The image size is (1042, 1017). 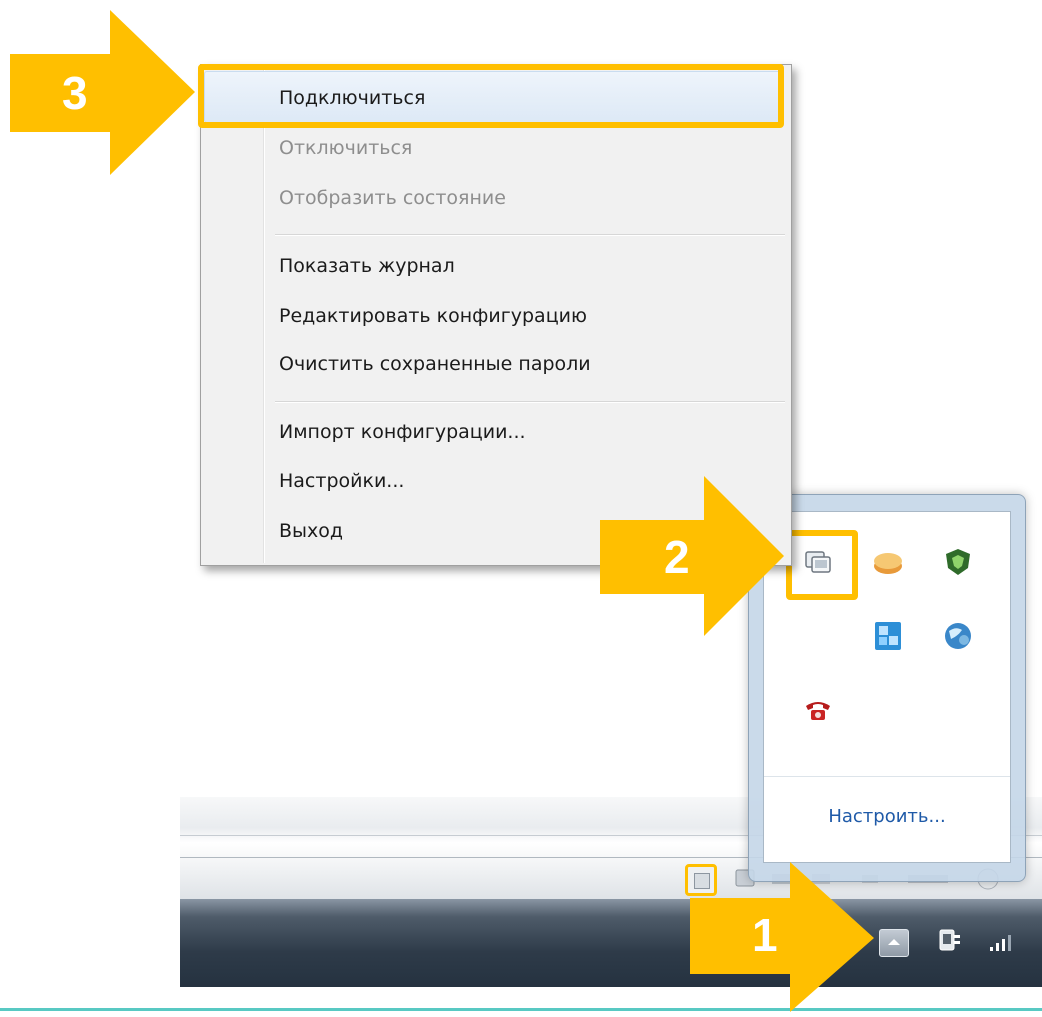 I want to click on menu-item-clear-passwords: Очистить сохраненные пароли, so click(x=435, y=364).